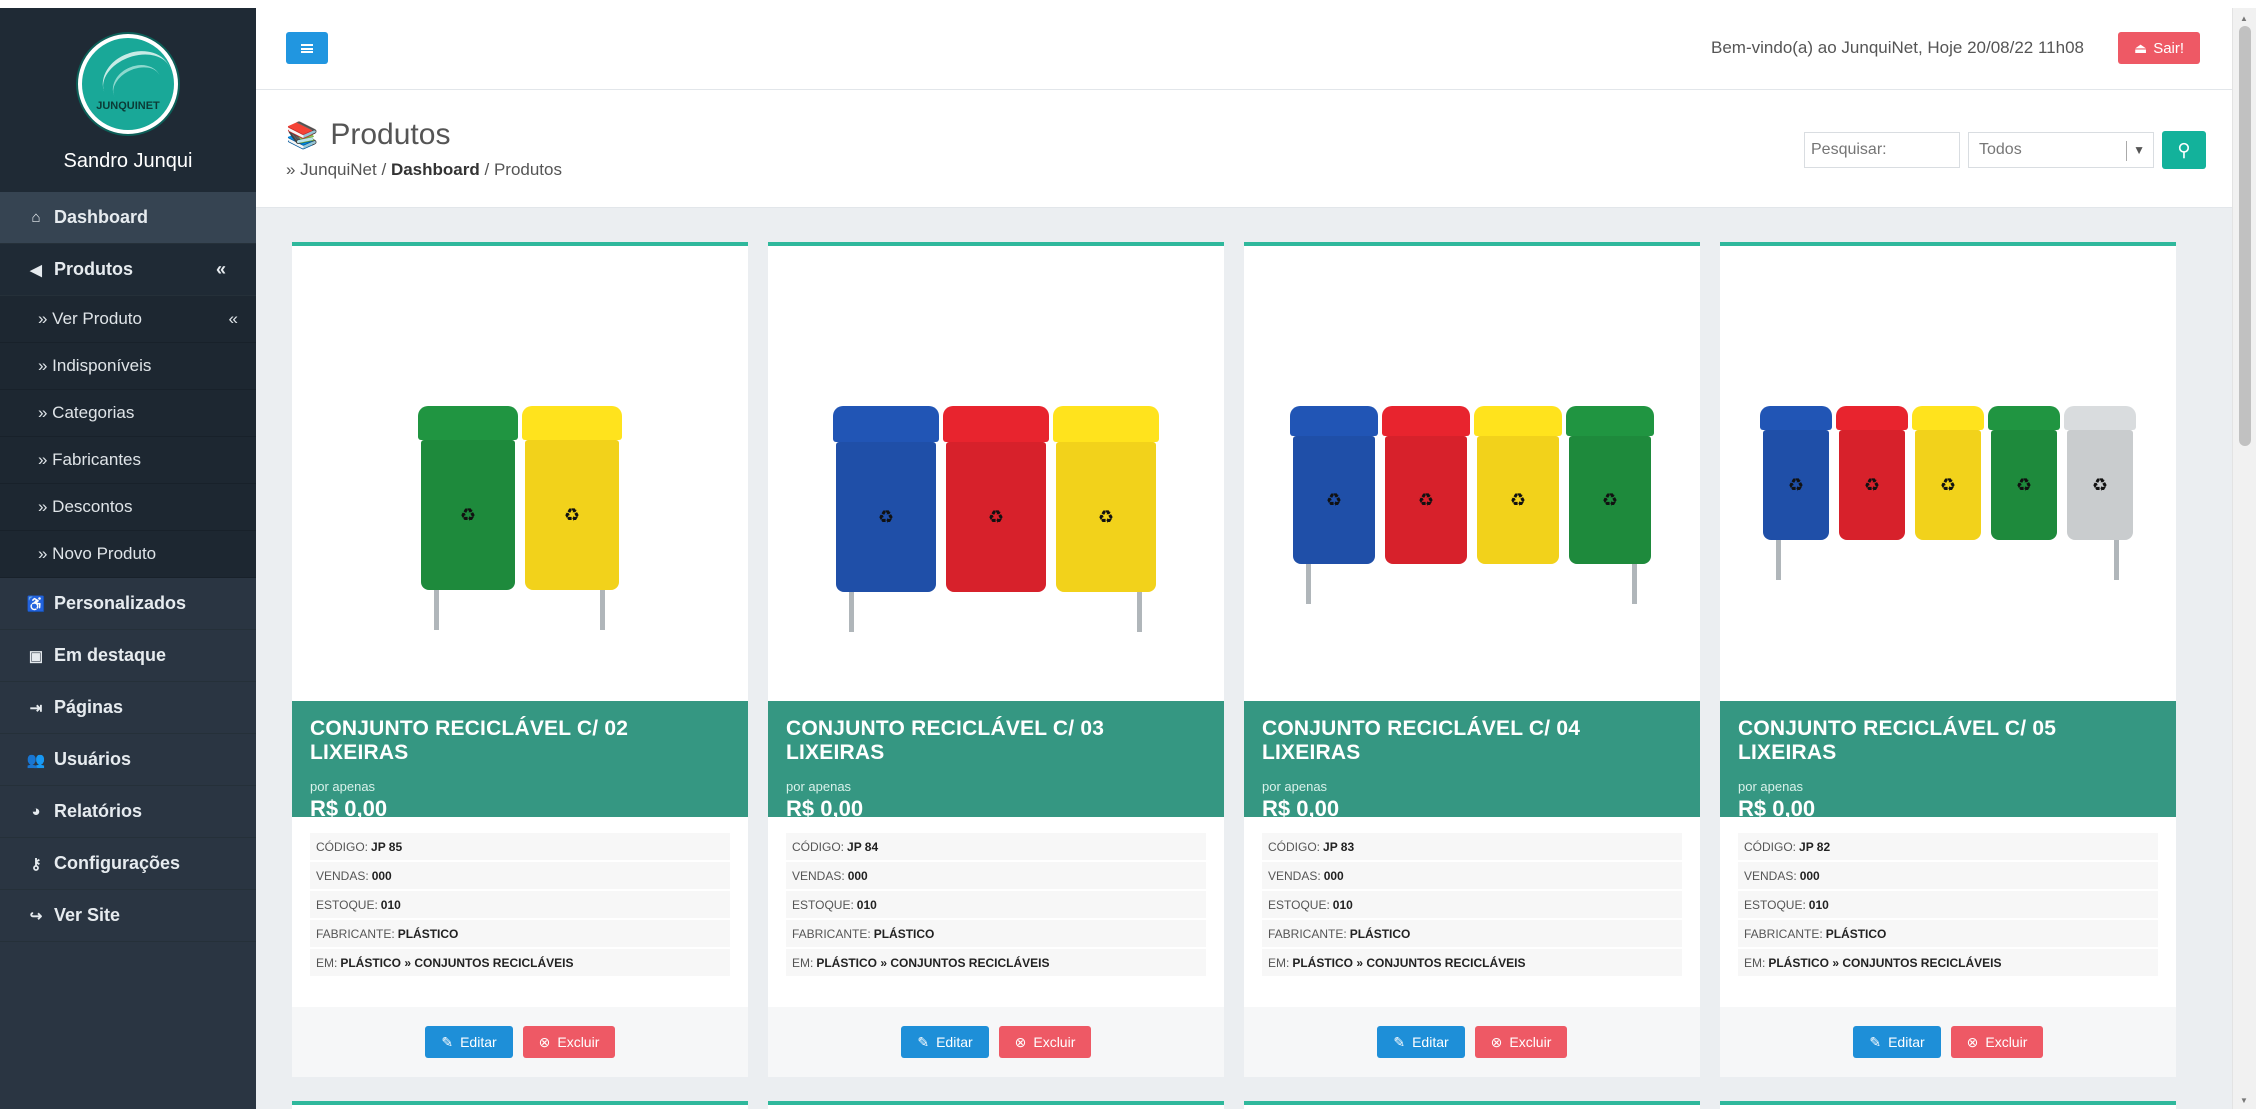 The height and width of the screenshot is (1109, 2256). I want to click on card-actions: ✎ Editar ⊗ Excluir, so click(996, 1042).